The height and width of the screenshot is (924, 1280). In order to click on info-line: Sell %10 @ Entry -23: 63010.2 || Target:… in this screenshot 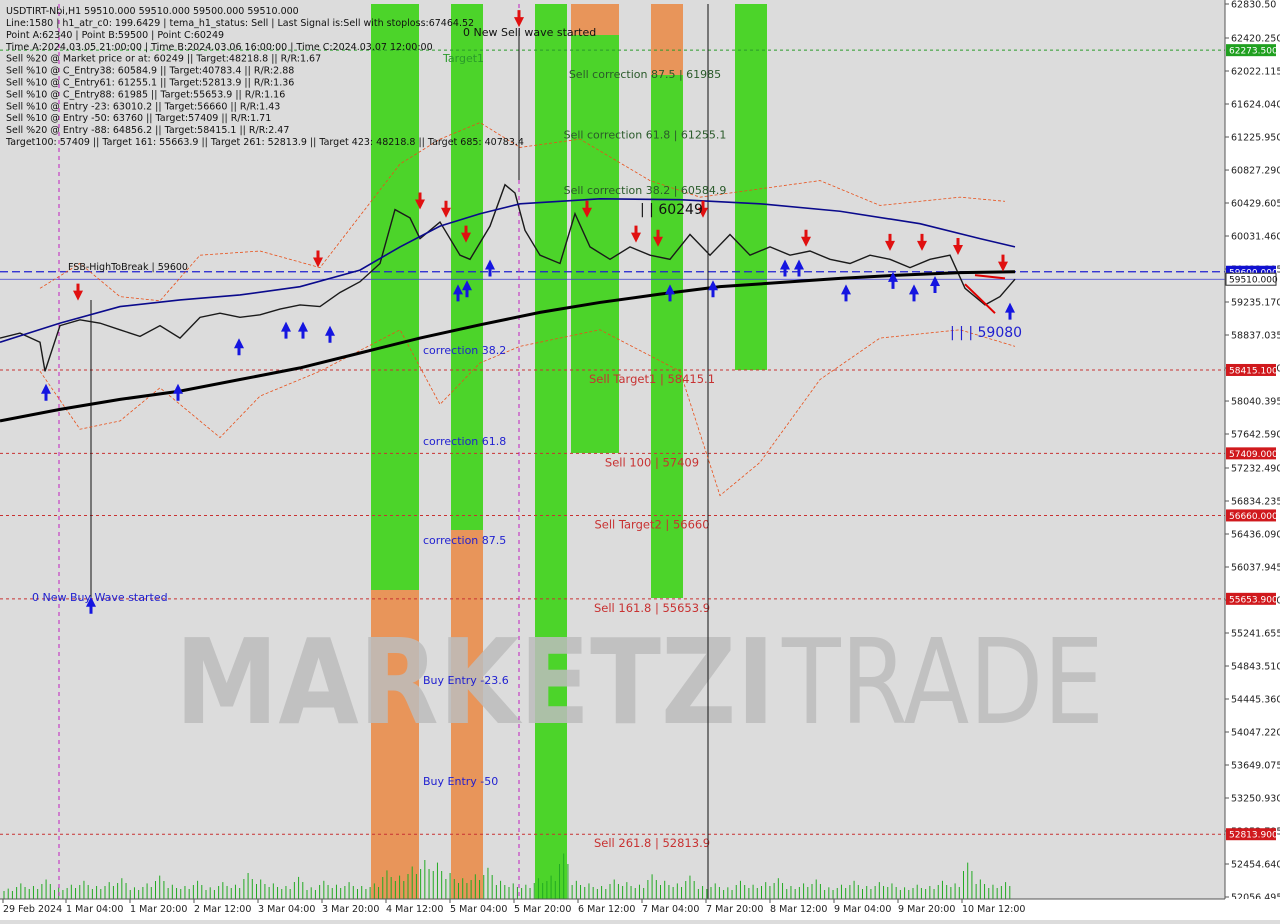, I will do `click(143, 106)`.